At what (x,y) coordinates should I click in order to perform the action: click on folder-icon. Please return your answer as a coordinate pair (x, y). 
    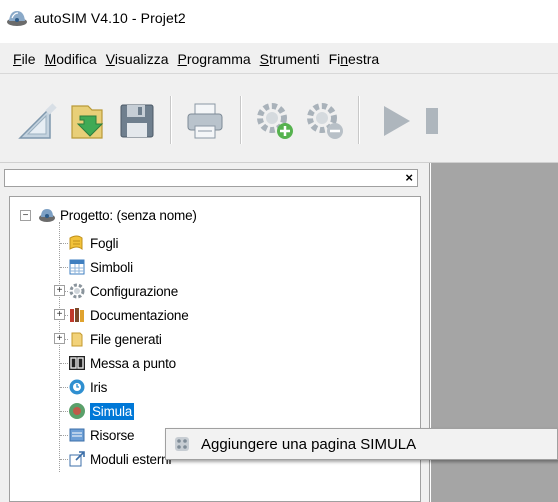
    Looking at the image, I should click on (77, 339).